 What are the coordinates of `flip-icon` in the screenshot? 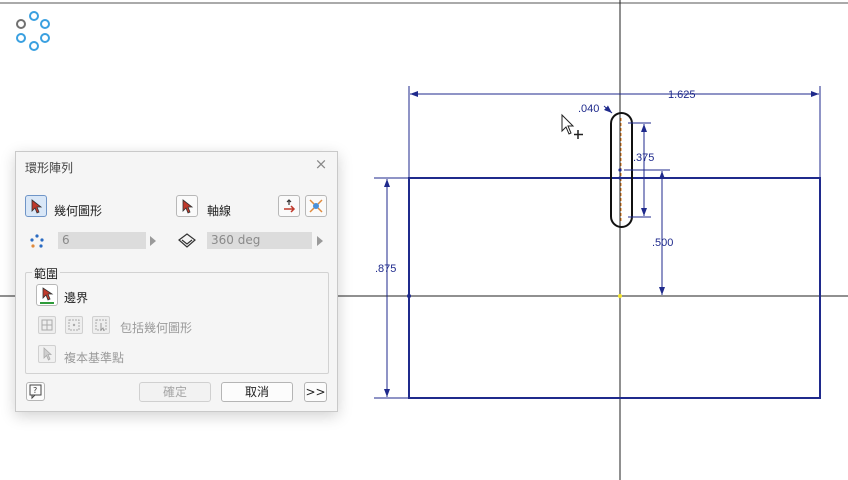 It's located at (290, 206).